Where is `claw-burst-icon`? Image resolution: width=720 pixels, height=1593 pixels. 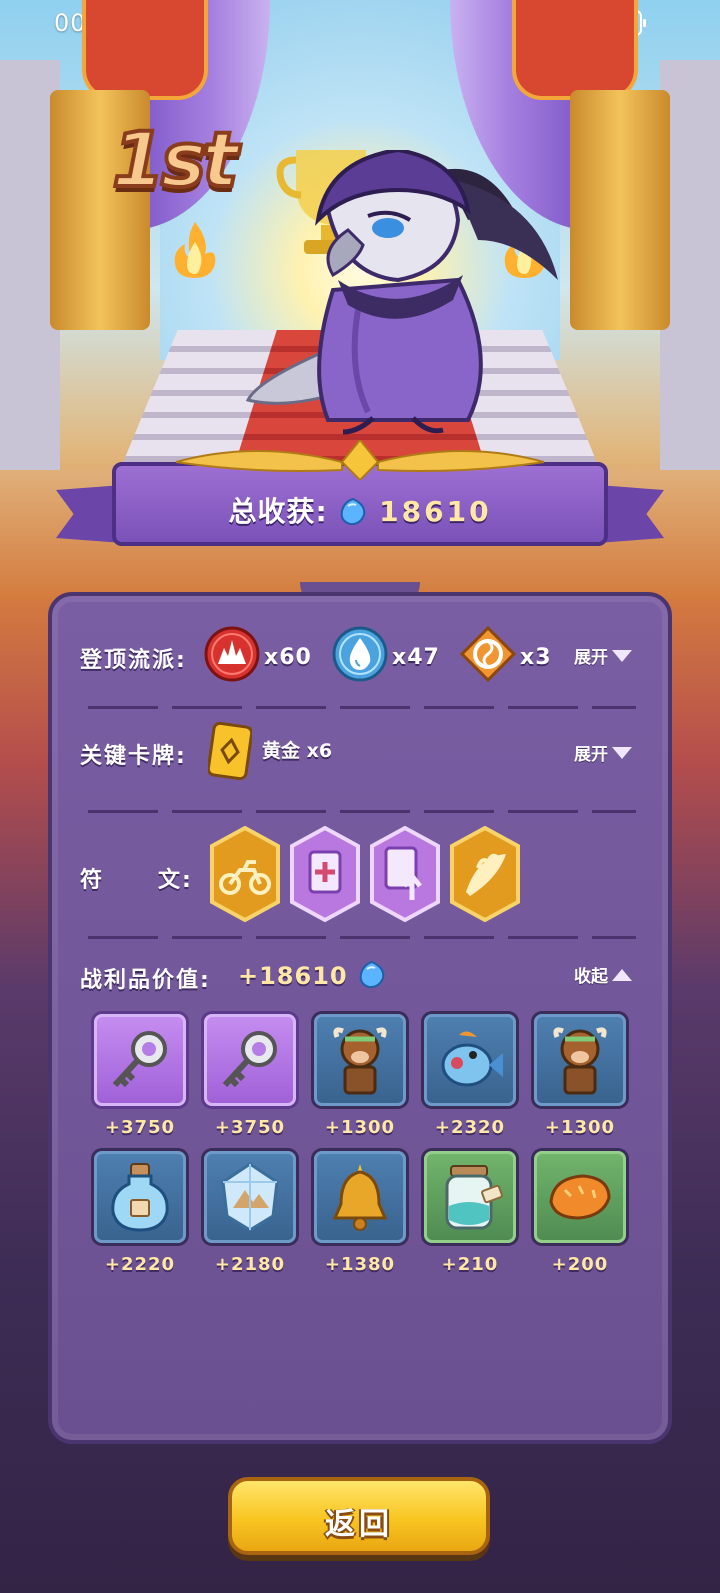 claw-burst-icon is located at coordinates (232, 654).